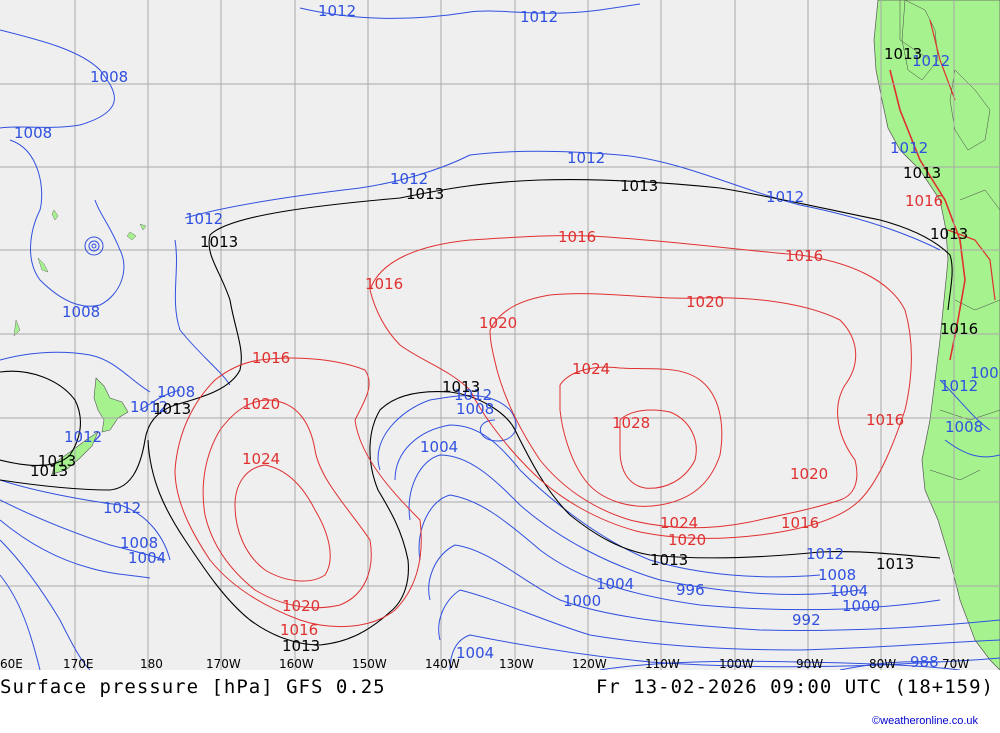  Describe the element at coordinates (223, 663) in the screenshot. I see `lon-tick: 170W` at that location.